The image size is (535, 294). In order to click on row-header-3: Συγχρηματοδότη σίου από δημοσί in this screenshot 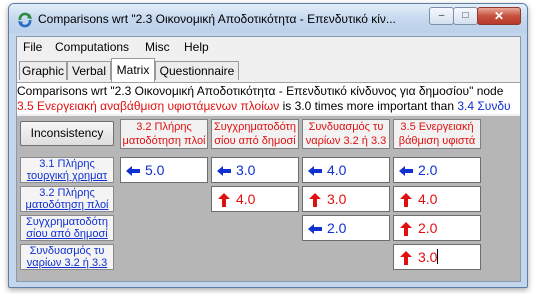, I will do `click(67, 228)`.